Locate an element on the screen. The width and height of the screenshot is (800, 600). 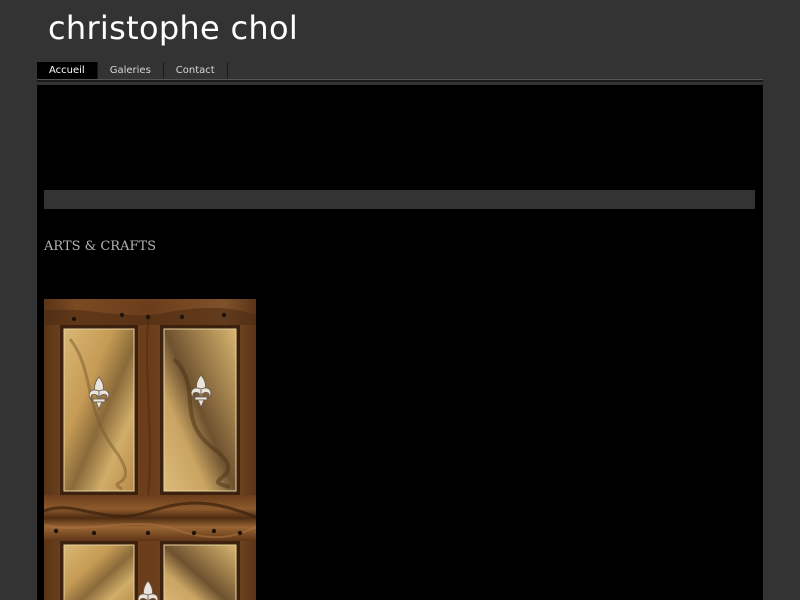
content-bar is located at coordinates (399, 199).